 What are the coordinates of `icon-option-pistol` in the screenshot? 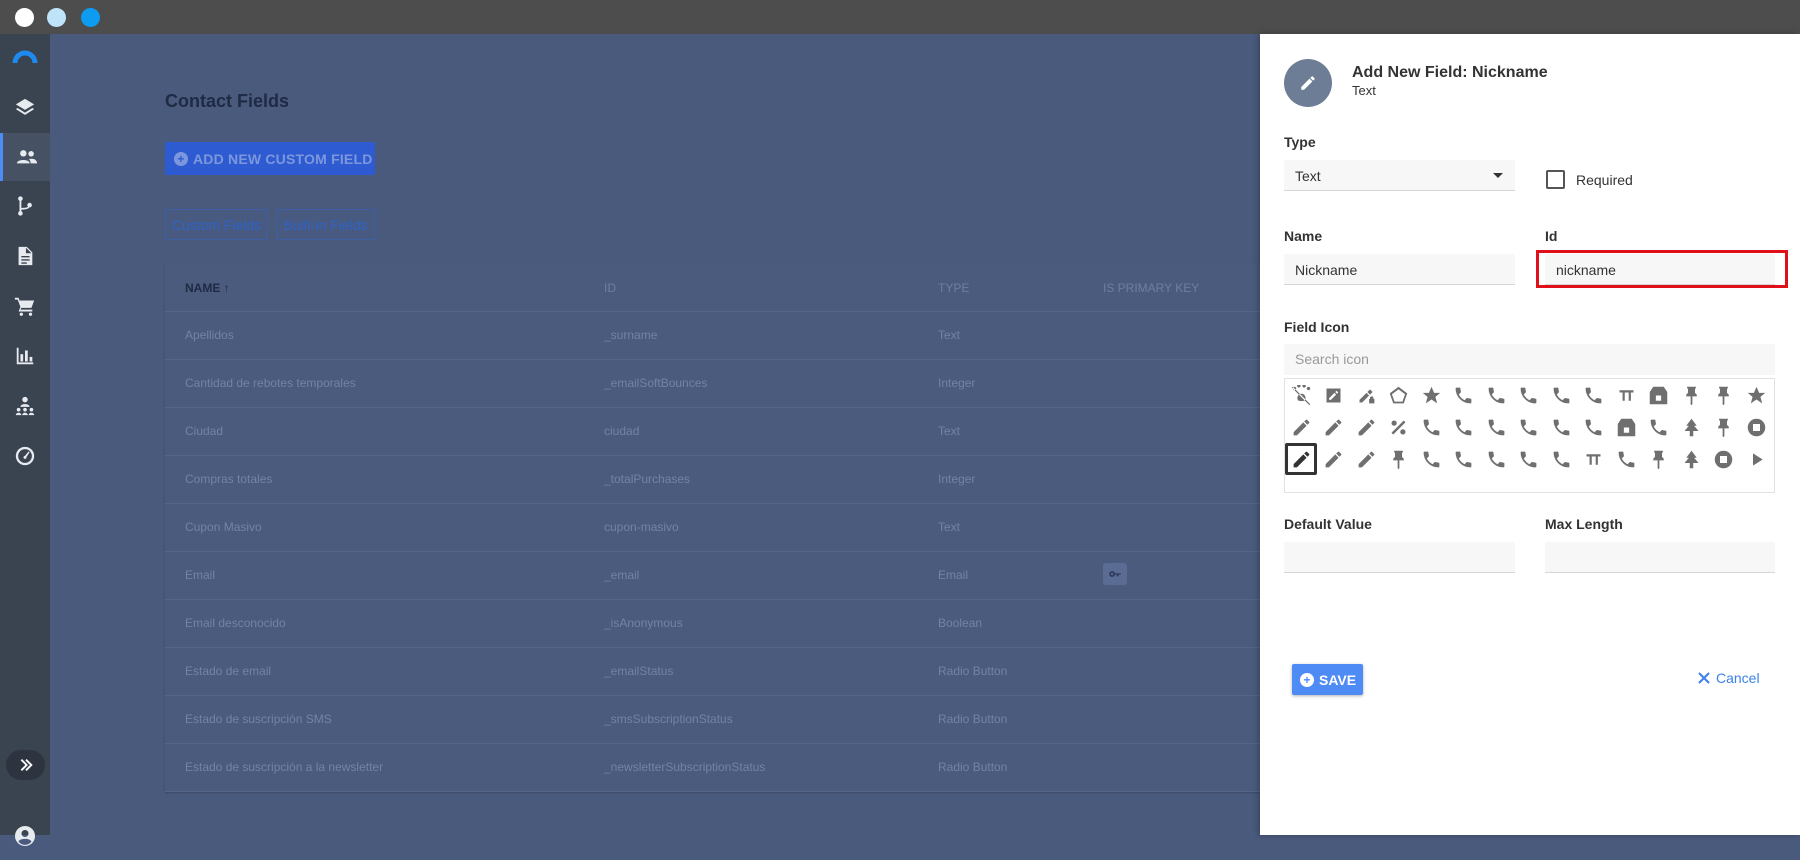 It's located at (1724, 459).